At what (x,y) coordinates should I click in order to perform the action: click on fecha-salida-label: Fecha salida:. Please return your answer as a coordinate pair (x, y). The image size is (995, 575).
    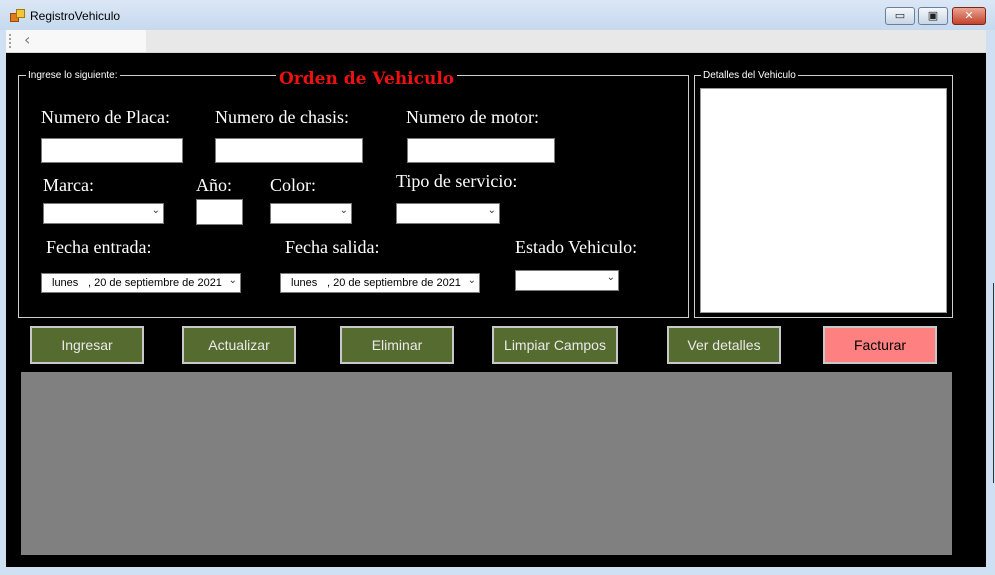
    Looking at the image, I should click on (332, 247).